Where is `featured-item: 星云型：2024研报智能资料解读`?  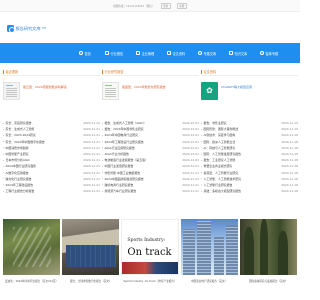 featured-item: 星云型：2024研报智能资料解读 is located at coordinates (51, 94).